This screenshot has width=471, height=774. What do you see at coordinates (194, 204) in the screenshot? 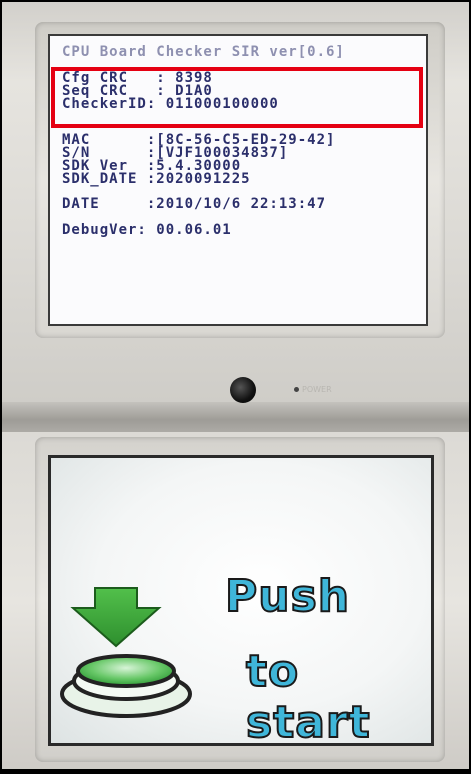
I see `date-line: DATE :2010/10/6 22:13:47` at bounding box center [194, 204].